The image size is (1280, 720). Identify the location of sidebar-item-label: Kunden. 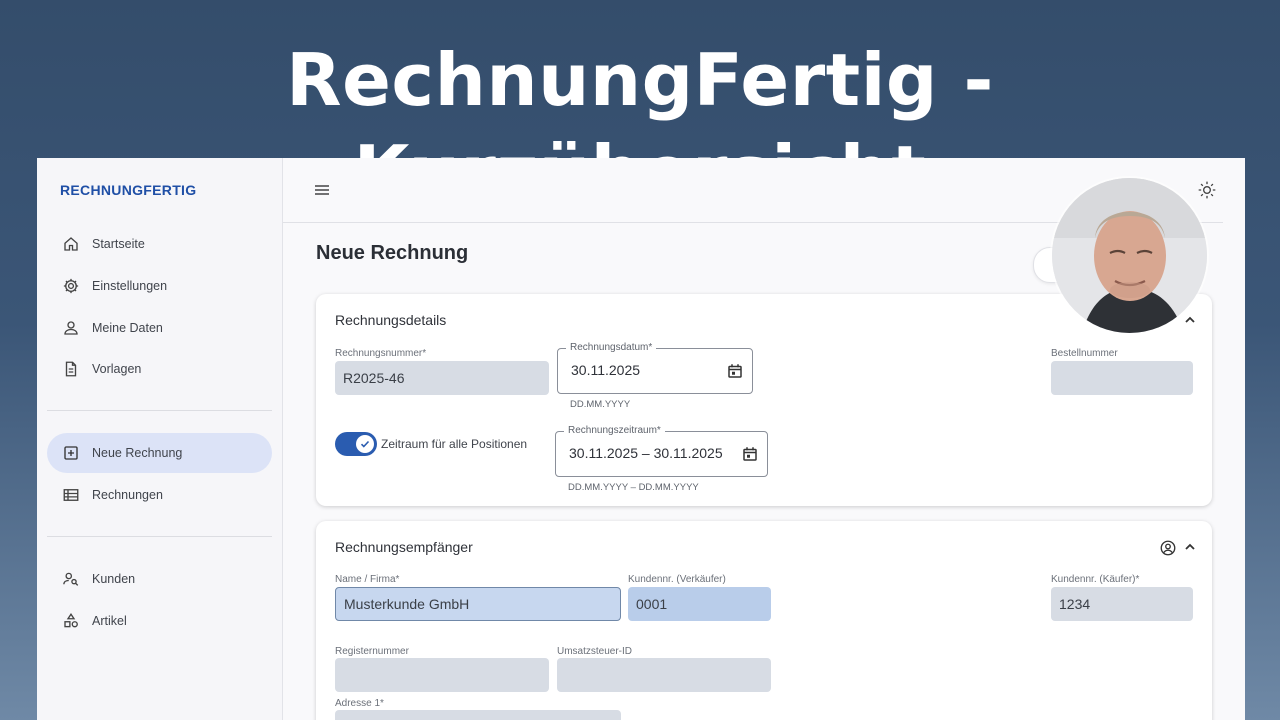
(114, 579).